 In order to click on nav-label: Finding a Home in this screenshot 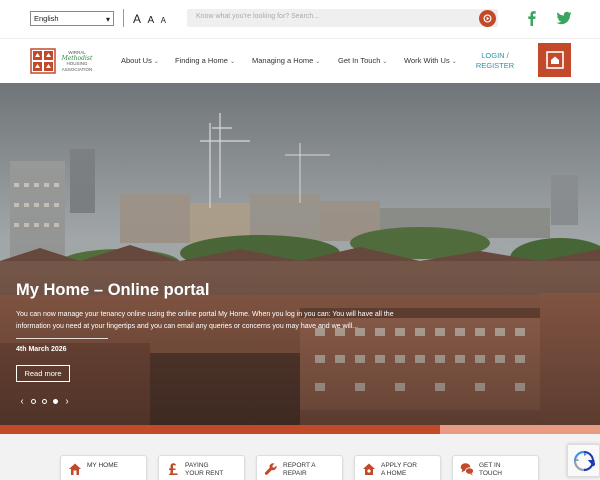, I will do `click(201, 60)`.